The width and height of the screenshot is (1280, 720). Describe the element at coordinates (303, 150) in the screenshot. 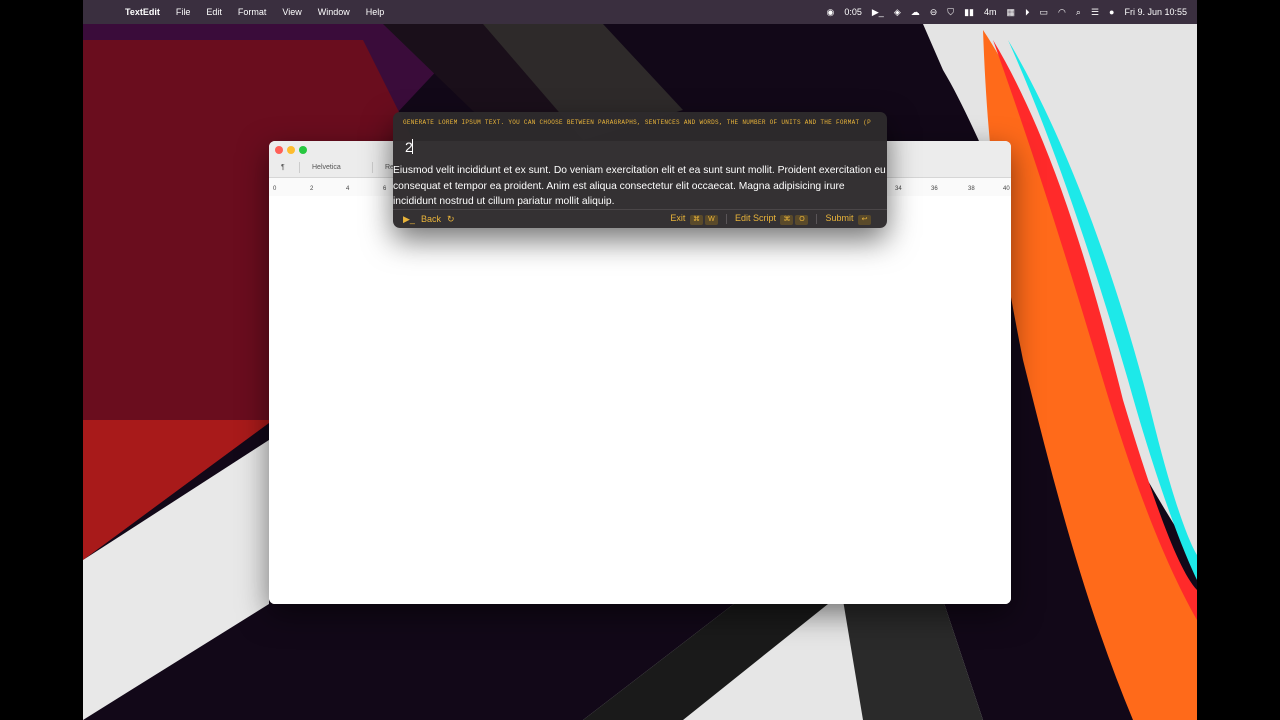

I see `zoom-button` at that location.